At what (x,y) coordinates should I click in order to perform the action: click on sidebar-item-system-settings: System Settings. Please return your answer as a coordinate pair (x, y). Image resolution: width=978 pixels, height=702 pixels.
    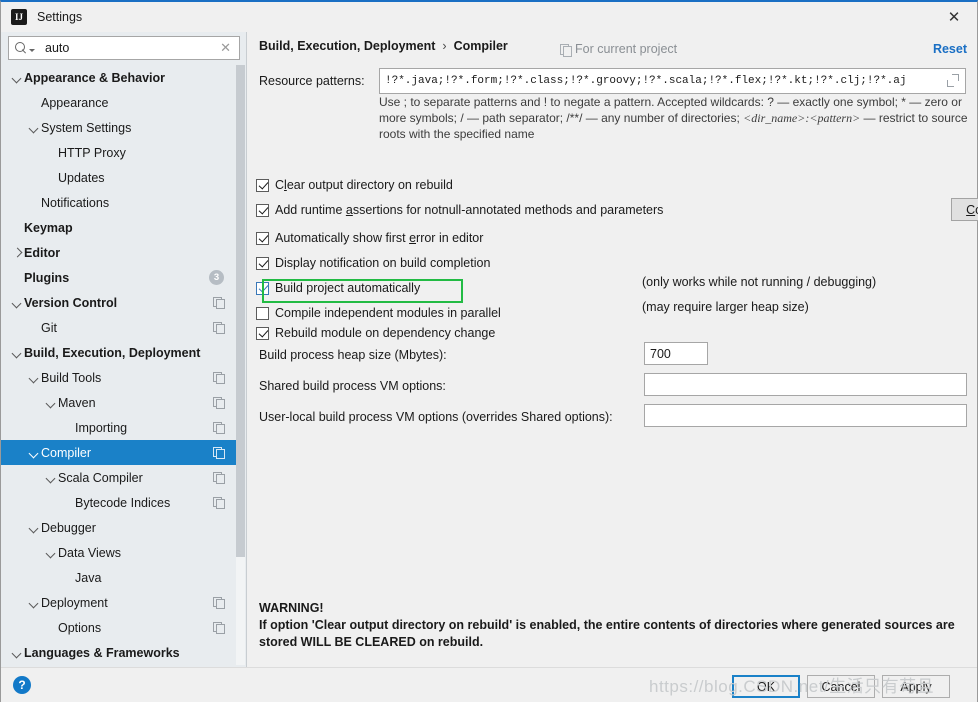
    Looking at the image, I should click on (119, 127).